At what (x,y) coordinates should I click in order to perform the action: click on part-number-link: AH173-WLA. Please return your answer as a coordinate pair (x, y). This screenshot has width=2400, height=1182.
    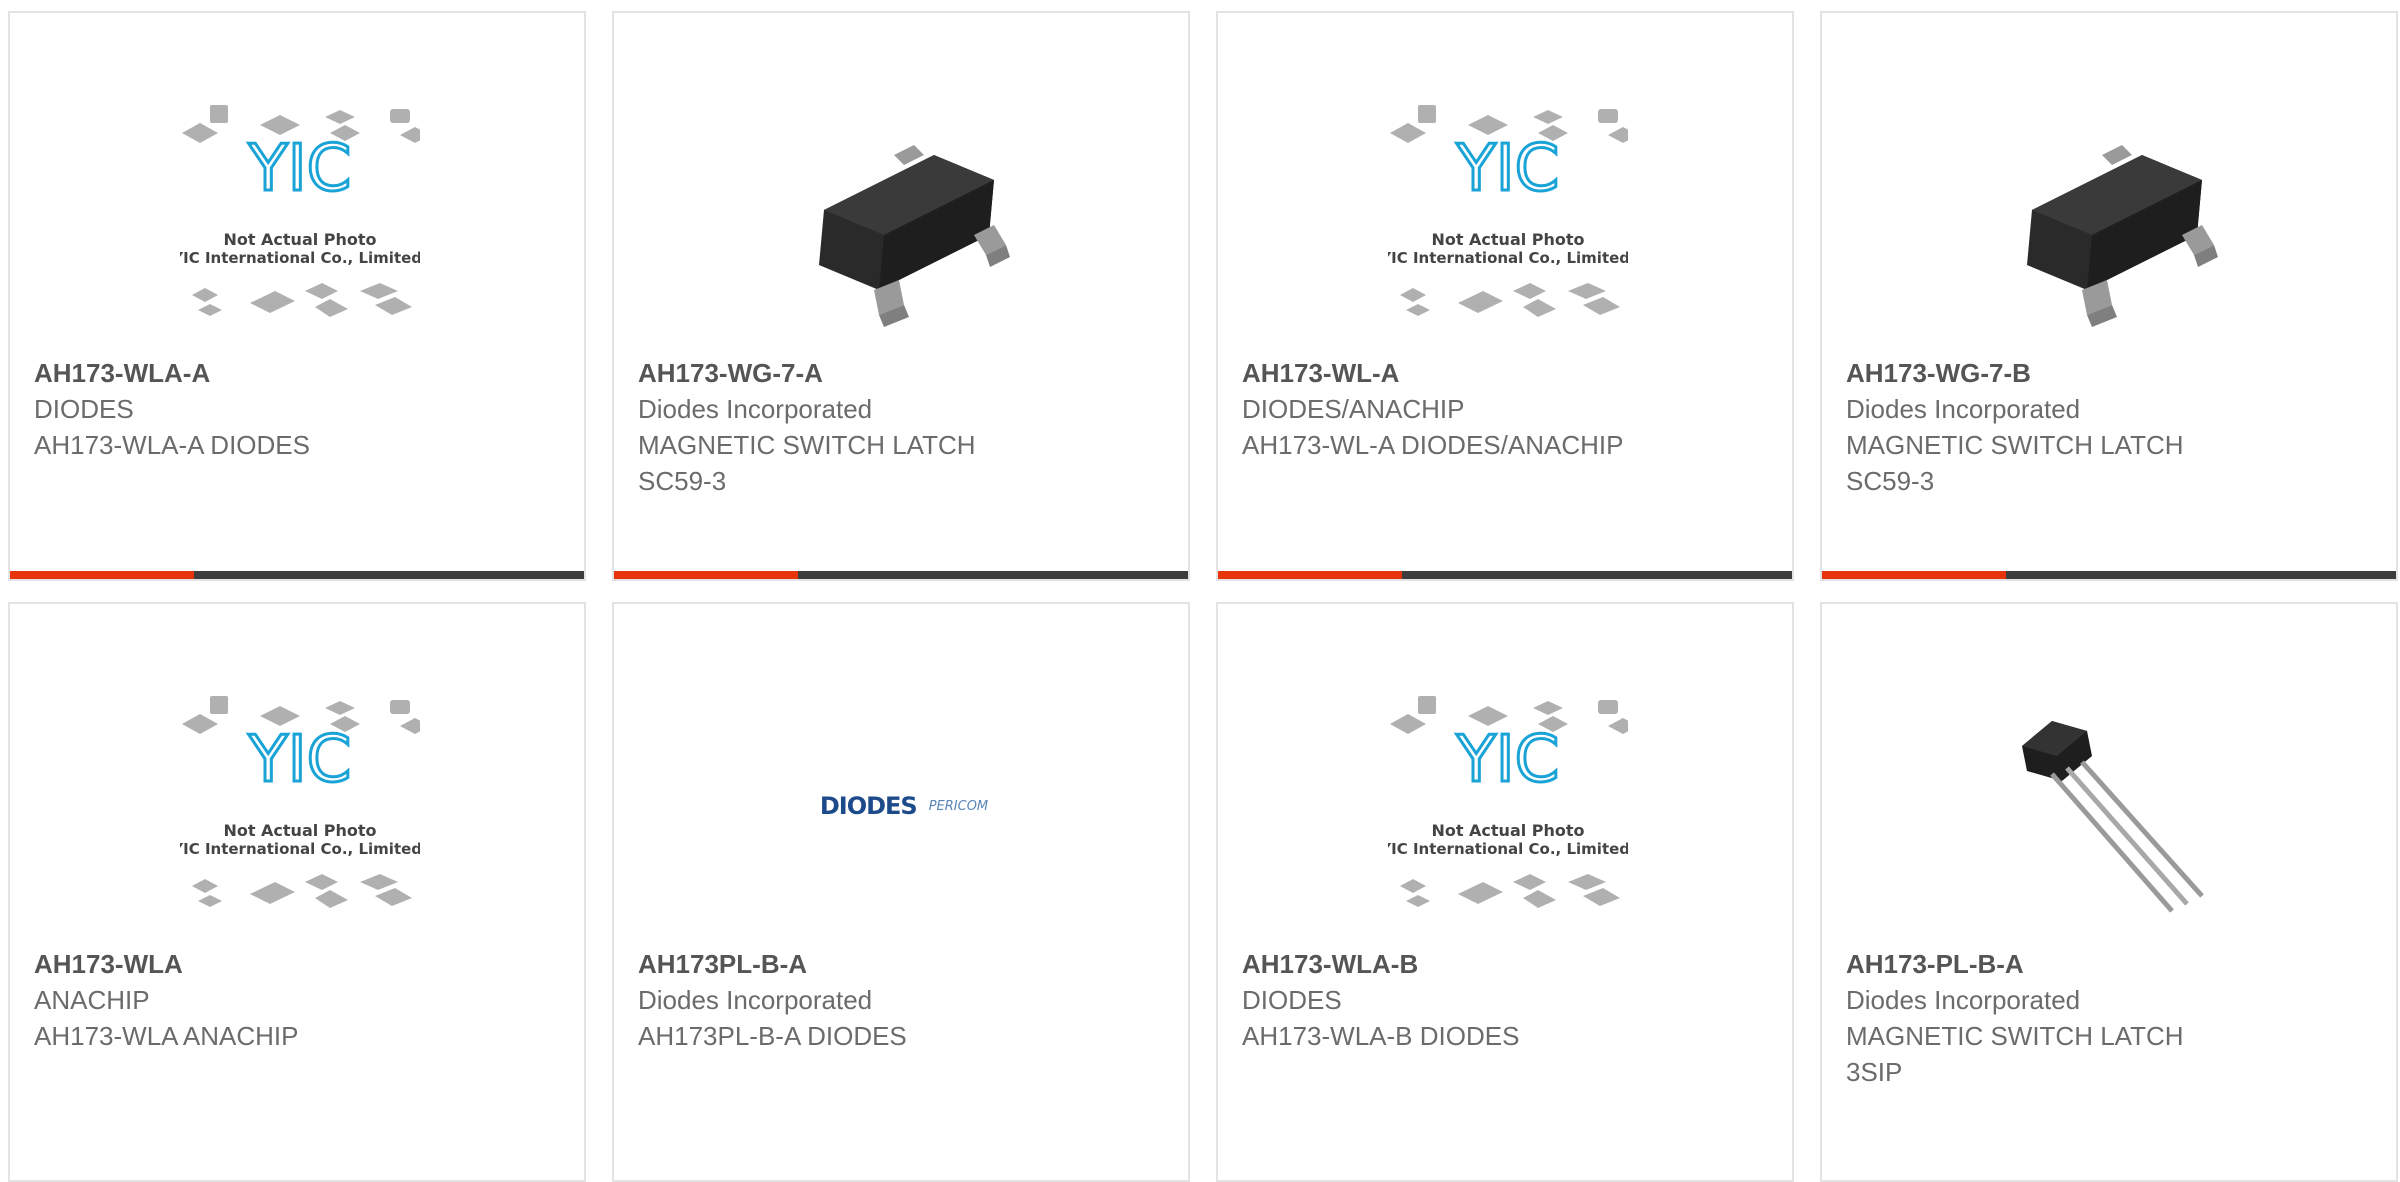
    Looking at the image, I should click on (299, 964).